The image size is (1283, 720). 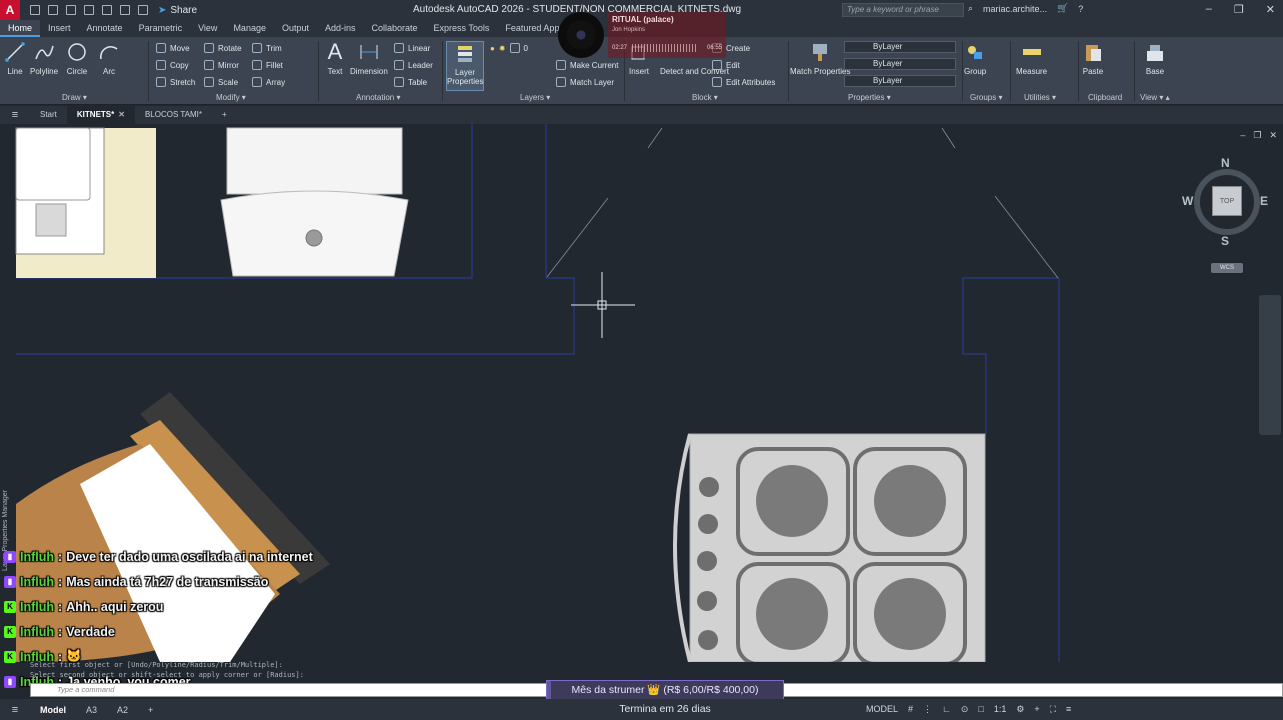 What do you see at coordinates (335, 59) in the screenshot?
I see `text-tool: A Text` at bounding box center [335, 59].